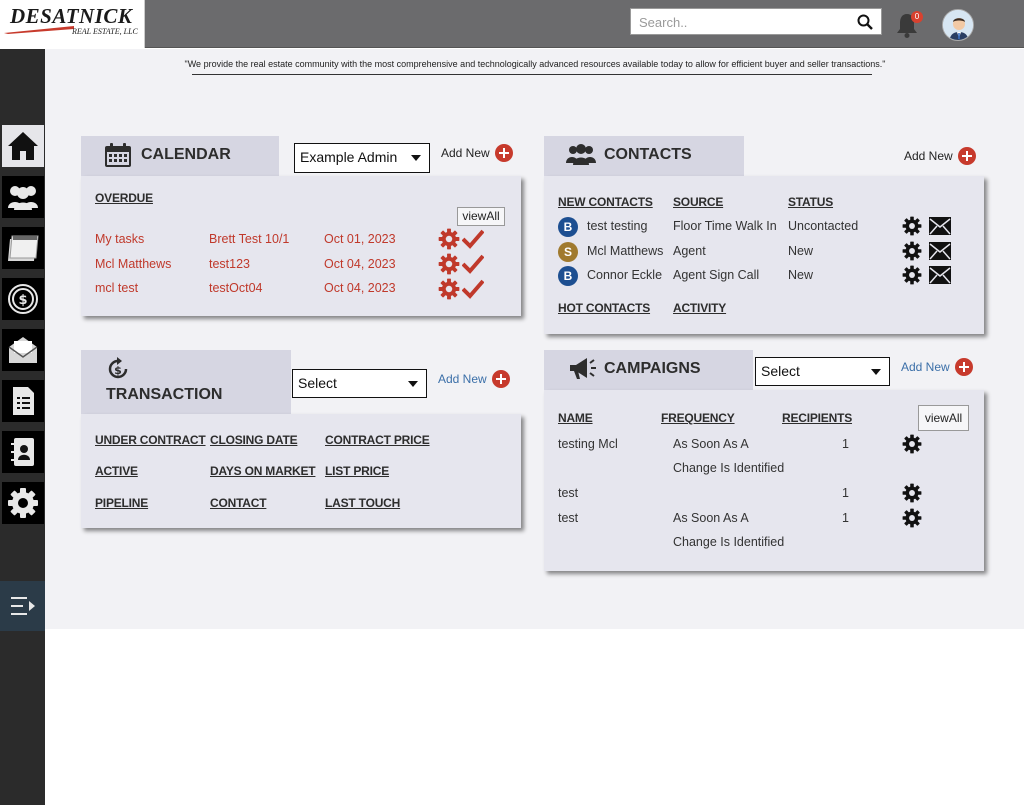 The image size is (1024, 805). What do you see at coordinates (22, 401) in the screenshot?
I see `sidebar-item-documents` at bounding box center [22, 401].